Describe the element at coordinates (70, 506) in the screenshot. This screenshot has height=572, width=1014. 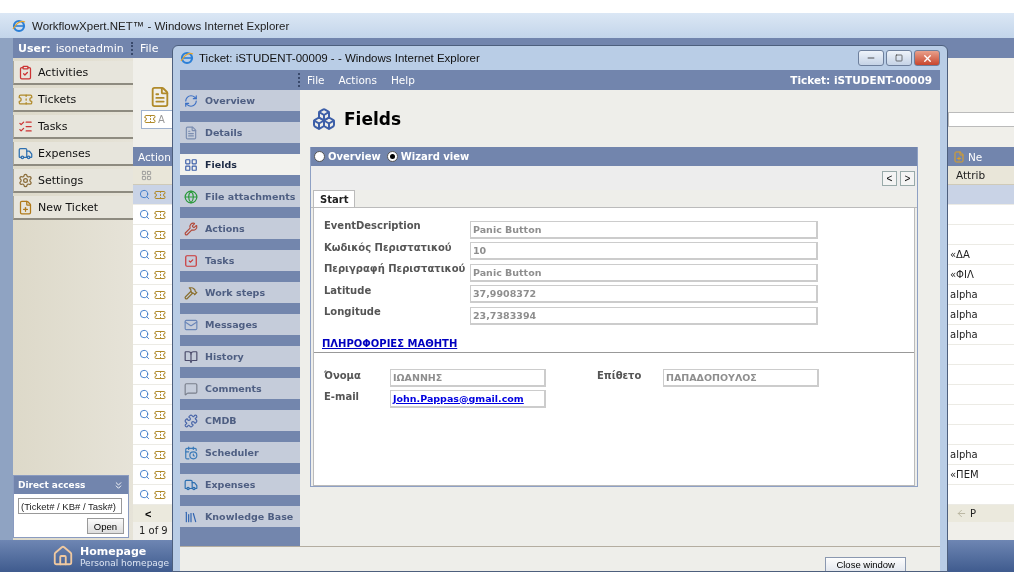
I see `direct-access-field: (Ticket# / KB# / Task#)` at that location.